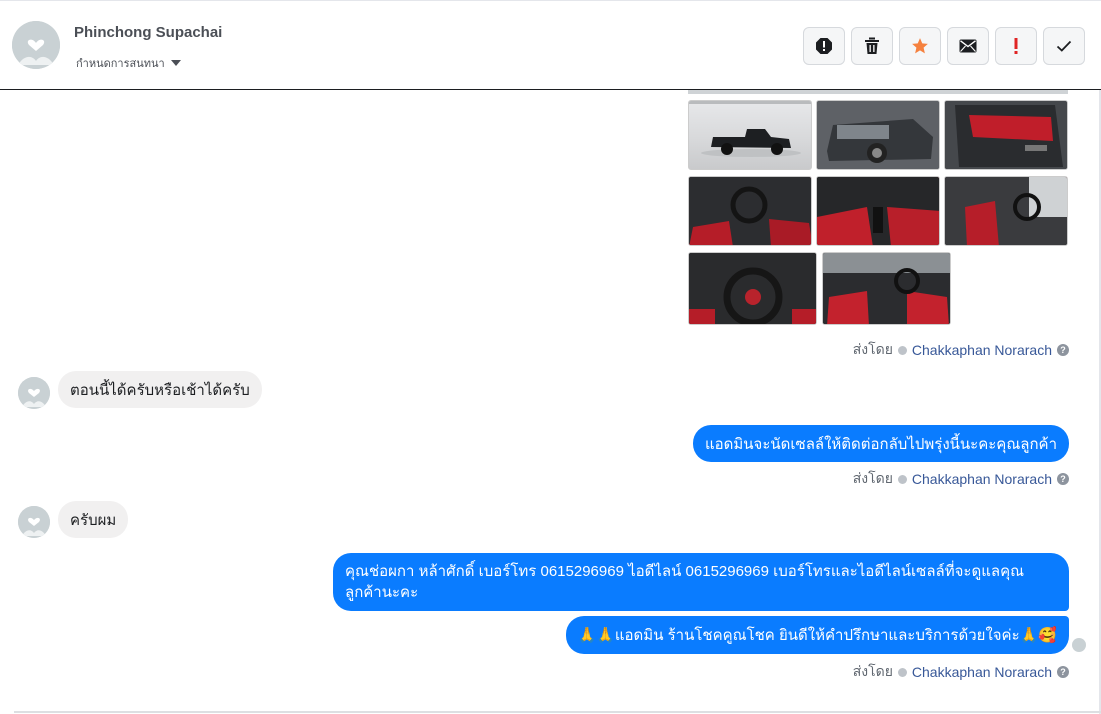 This screenshot has width=1101, height=714. I want to click on photo-door-panel, so click(1006, 135).